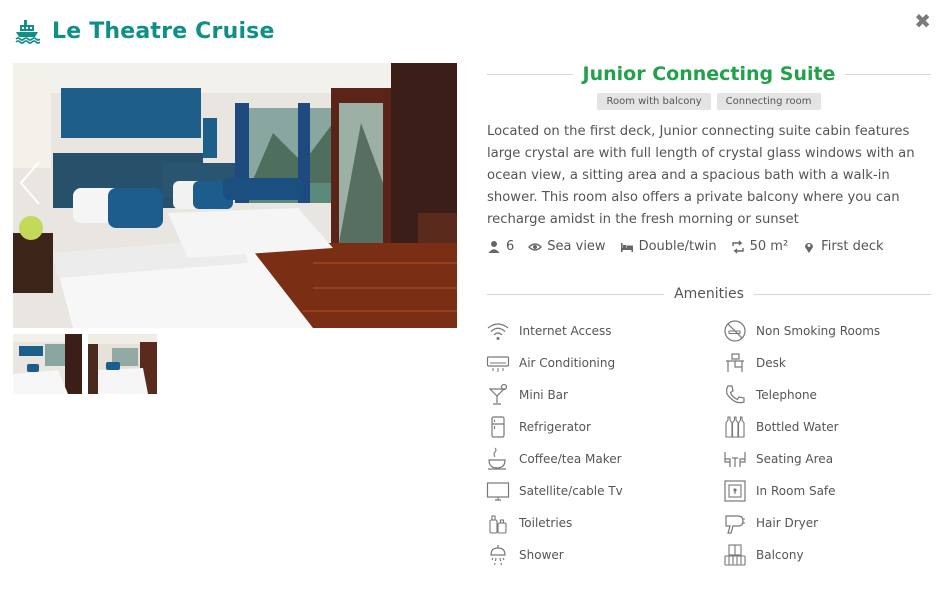  Describe the element at coordinates (809, 247) in the screenshot. I see `map-marker-icon` at that location.